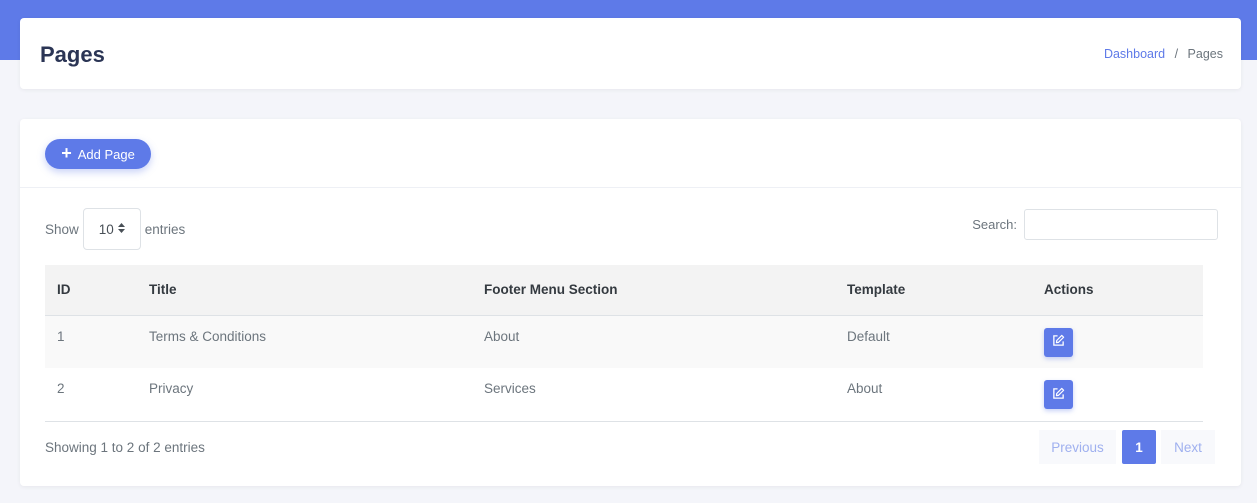 The height and width of the screenshot is (503, 1257). What do you see at coordinates (304, 290) in the screenshot?
I see `column-header-title: Title` at bounding box center [304, 290].